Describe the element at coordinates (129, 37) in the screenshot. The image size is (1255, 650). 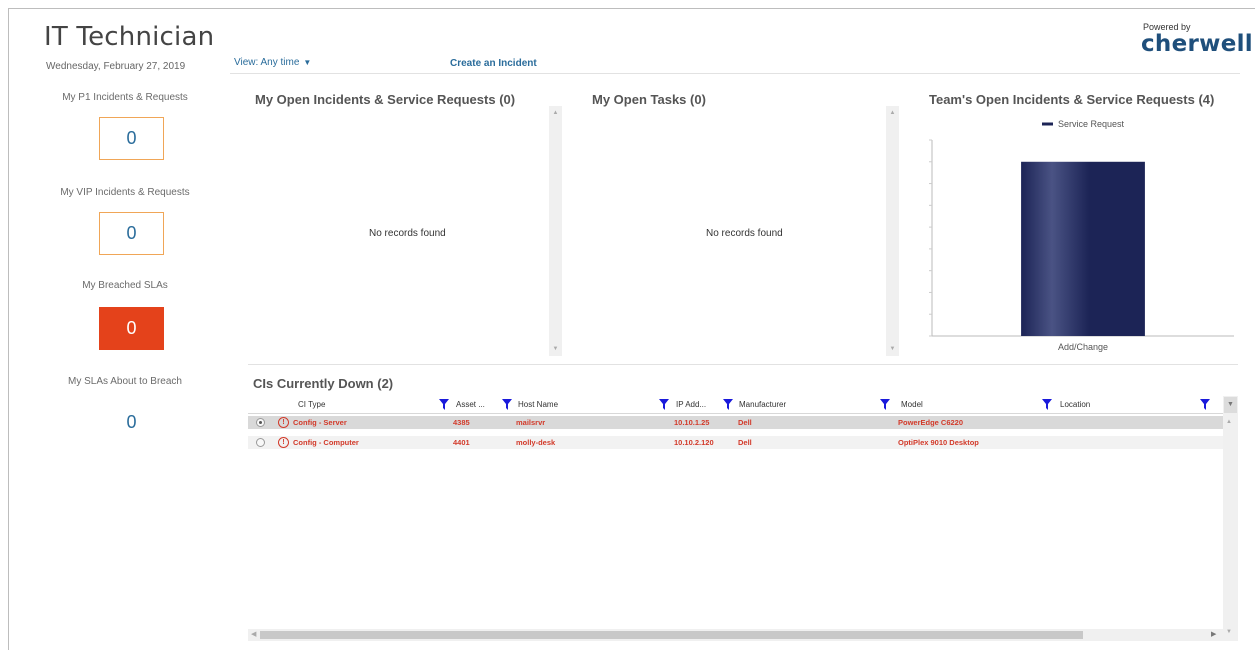
I see `page-title: IT Technician` at that location.